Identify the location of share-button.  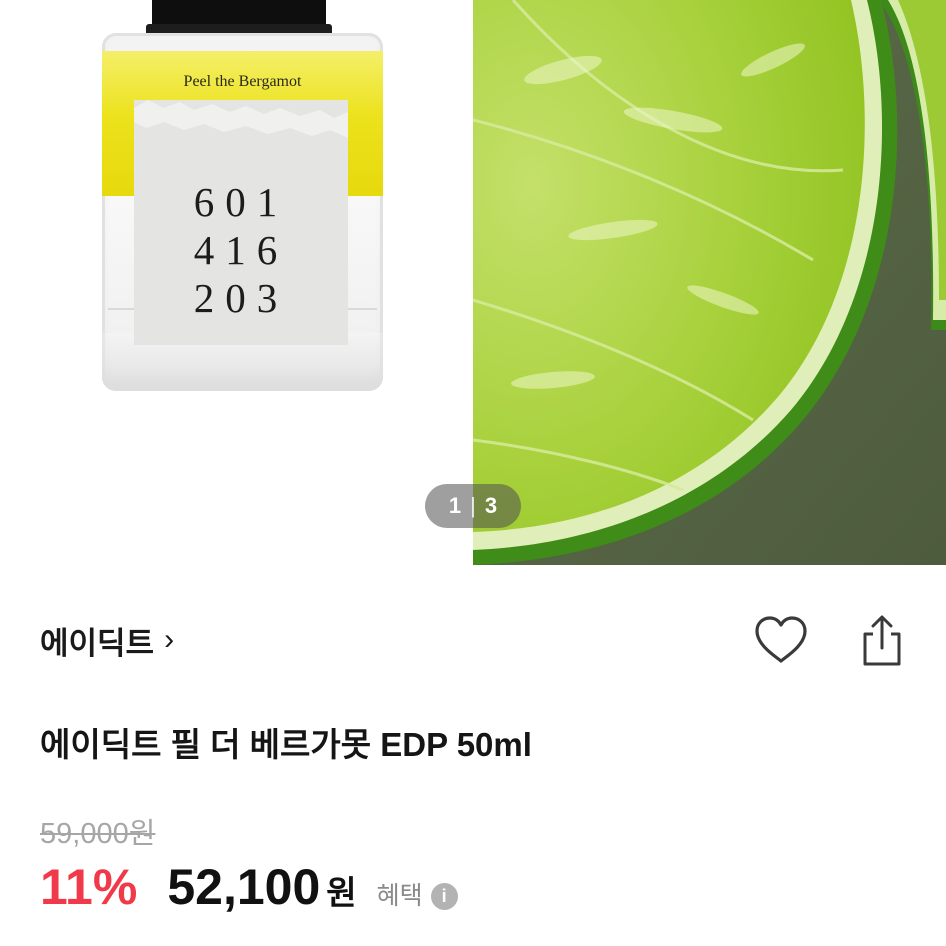
(882, 640).